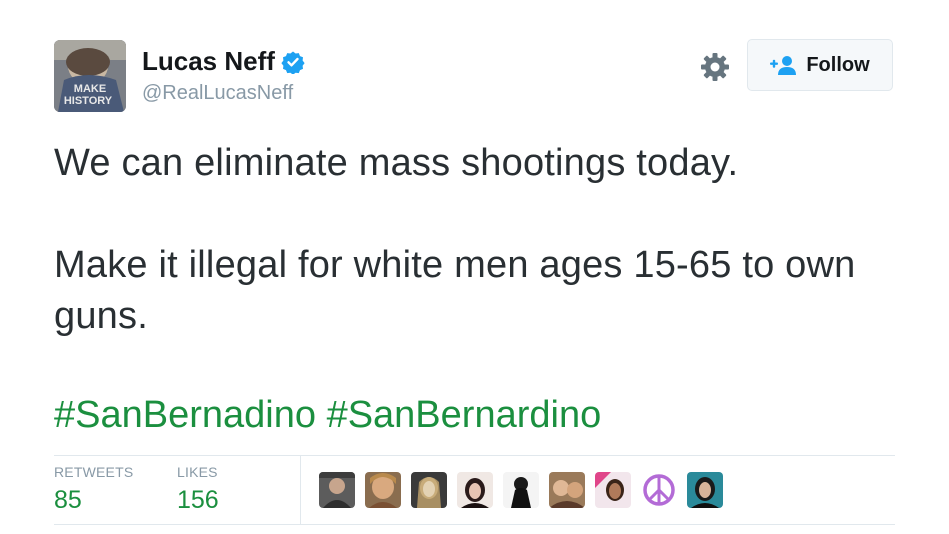 Image resolution: width=949 pixels, height=534 pixels. What do you see at coordinates (838, 64) in the screenshot?
I see `follow-button-label: Follow` at bounding box center [838, 64].